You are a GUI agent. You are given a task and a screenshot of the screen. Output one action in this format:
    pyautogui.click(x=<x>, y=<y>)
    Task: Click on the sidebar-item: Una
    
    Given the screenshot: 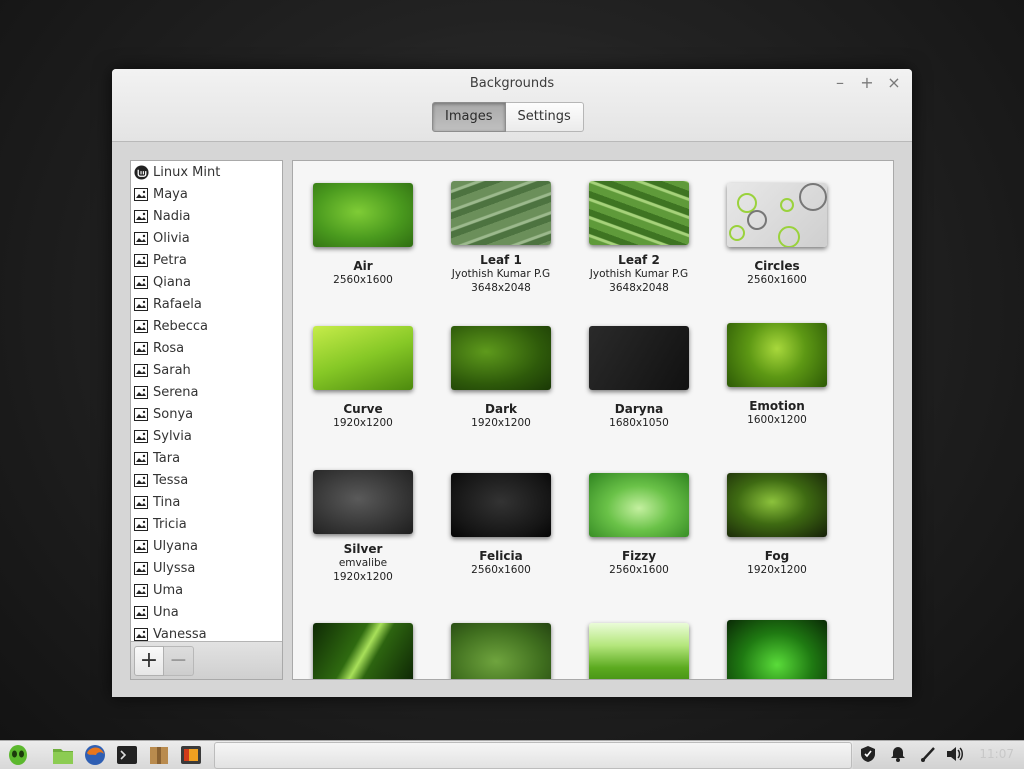 What is the action you would take?
    pyautogui.click(x=206, y=612)
    